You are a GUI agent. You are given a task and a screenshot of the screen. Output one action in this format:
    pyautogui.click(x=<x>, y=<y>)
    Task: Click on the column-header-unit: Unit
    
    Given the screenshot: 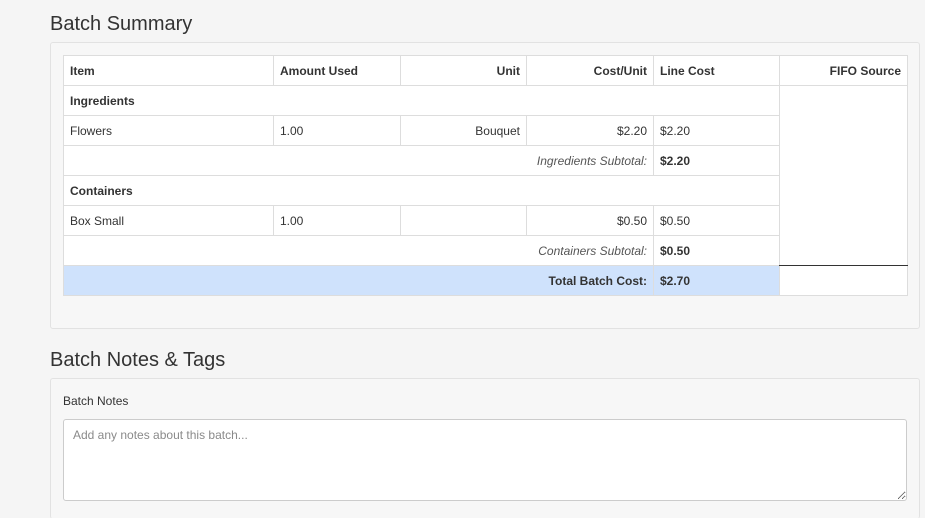 What is the action you would take?
    pyautogui.click(x=463, y=70)
    